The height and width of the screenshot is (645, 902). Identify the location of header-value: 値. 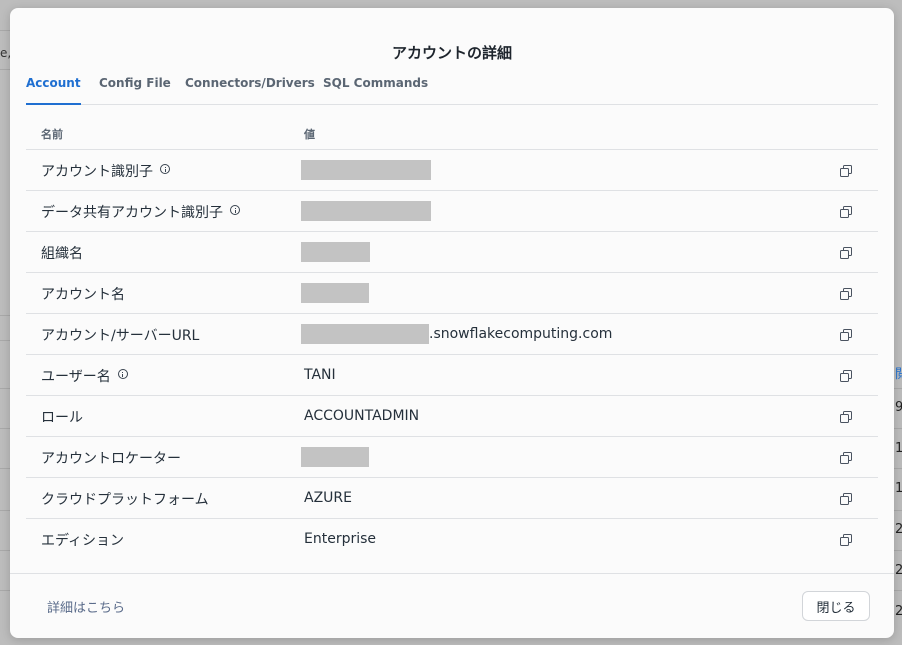
(309, 134).